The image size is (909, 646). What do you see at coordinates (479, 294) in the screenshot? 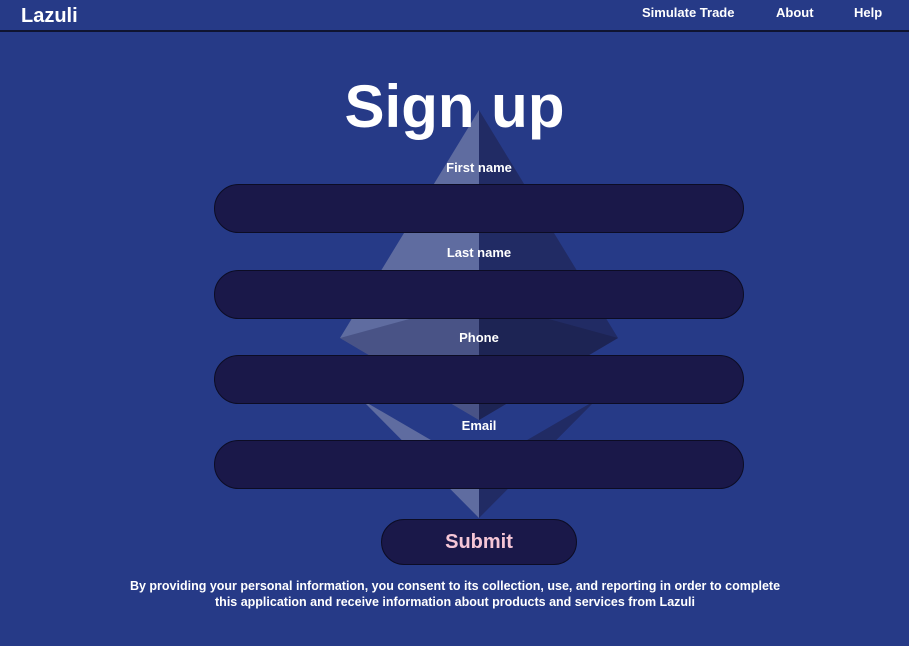
I see `last-name-field` at bounding box center [479, 294].